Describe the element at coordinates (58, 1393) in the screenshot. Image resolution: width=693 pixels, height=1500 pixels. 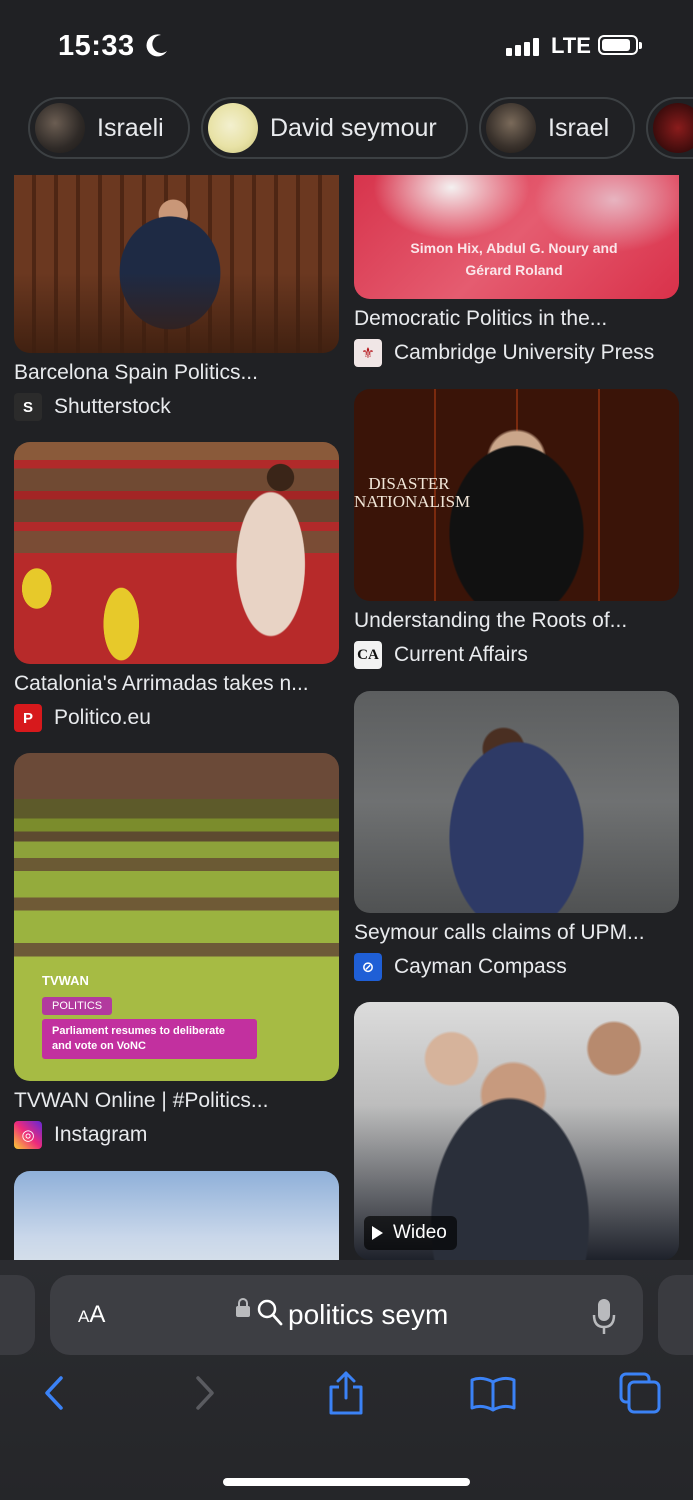
I see `back-icon` at that location.